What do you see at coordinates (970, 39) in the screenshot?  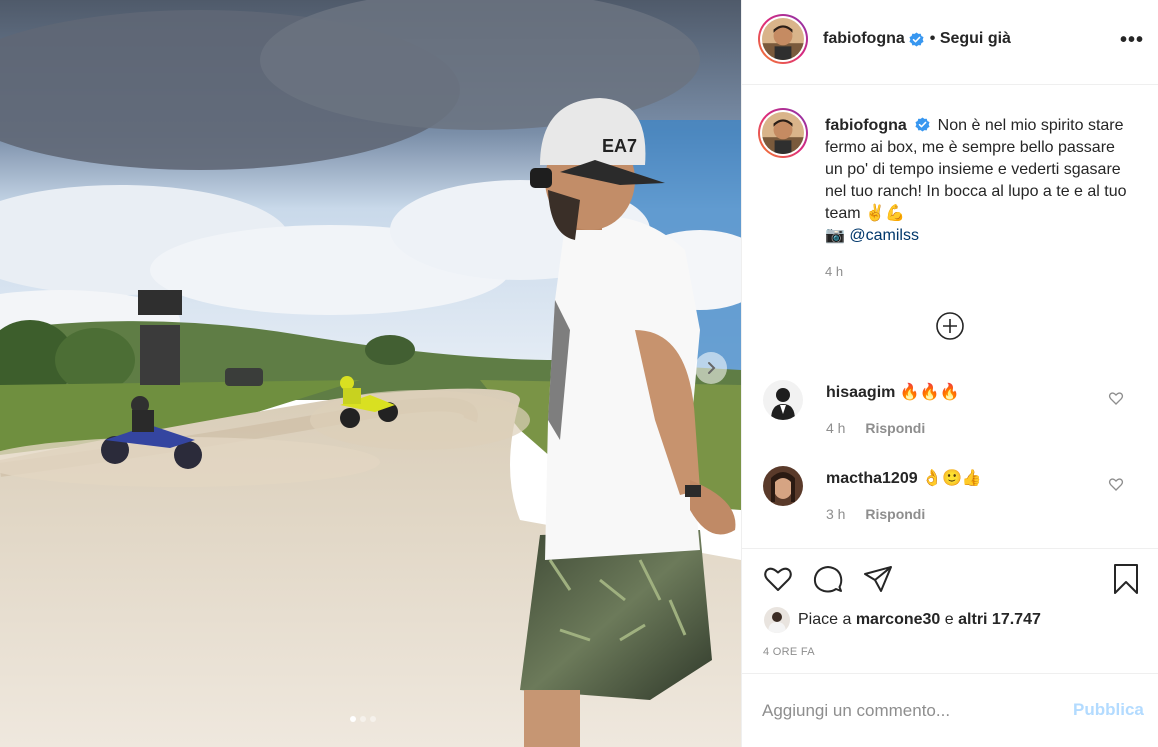 I see `follow-status-button: • Segui già` at bounding box center [970, 39].